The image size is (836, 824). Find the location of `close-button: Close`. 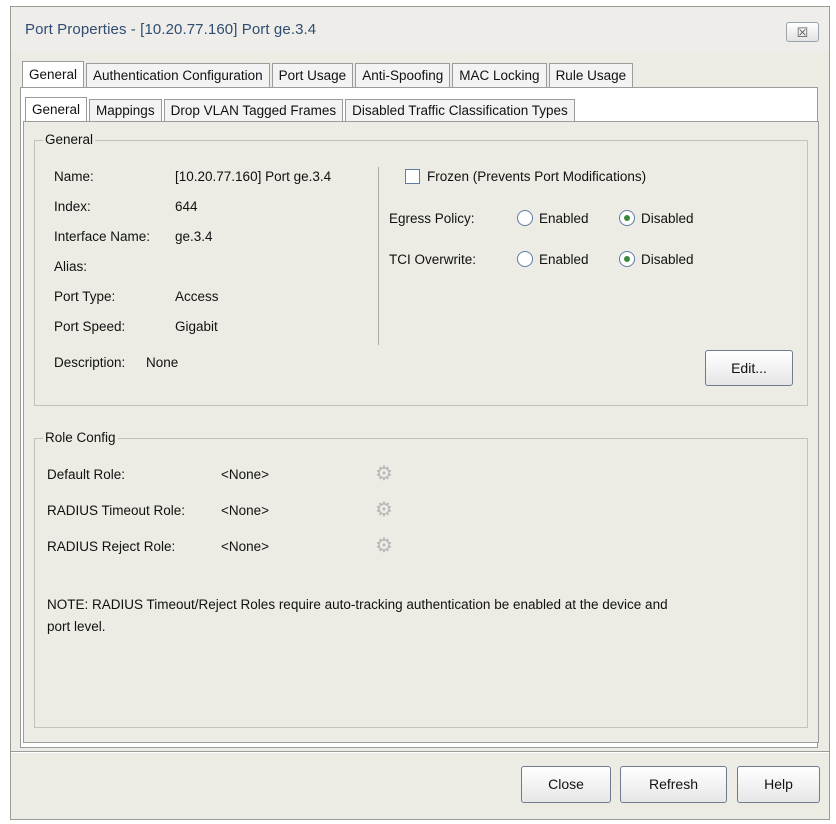

close-button: Close is located at coordinates (566, 784).